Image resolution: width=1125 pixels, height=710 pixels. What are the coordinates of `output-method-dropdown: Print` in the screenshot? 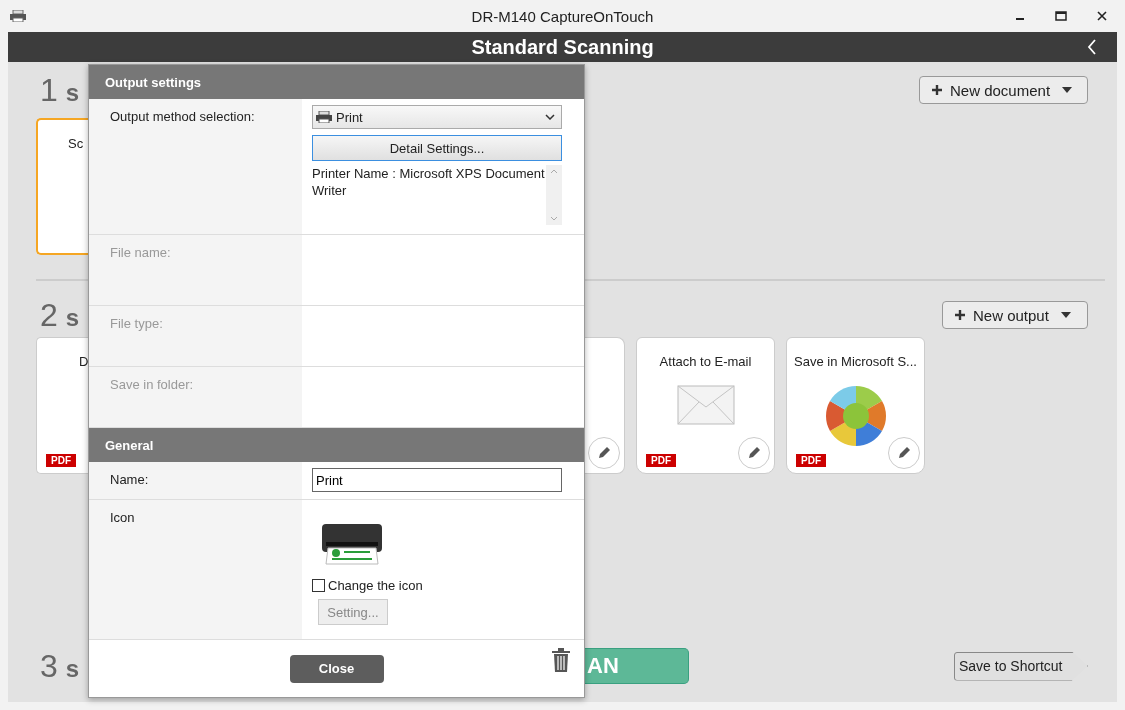 It's located at (437, 117).